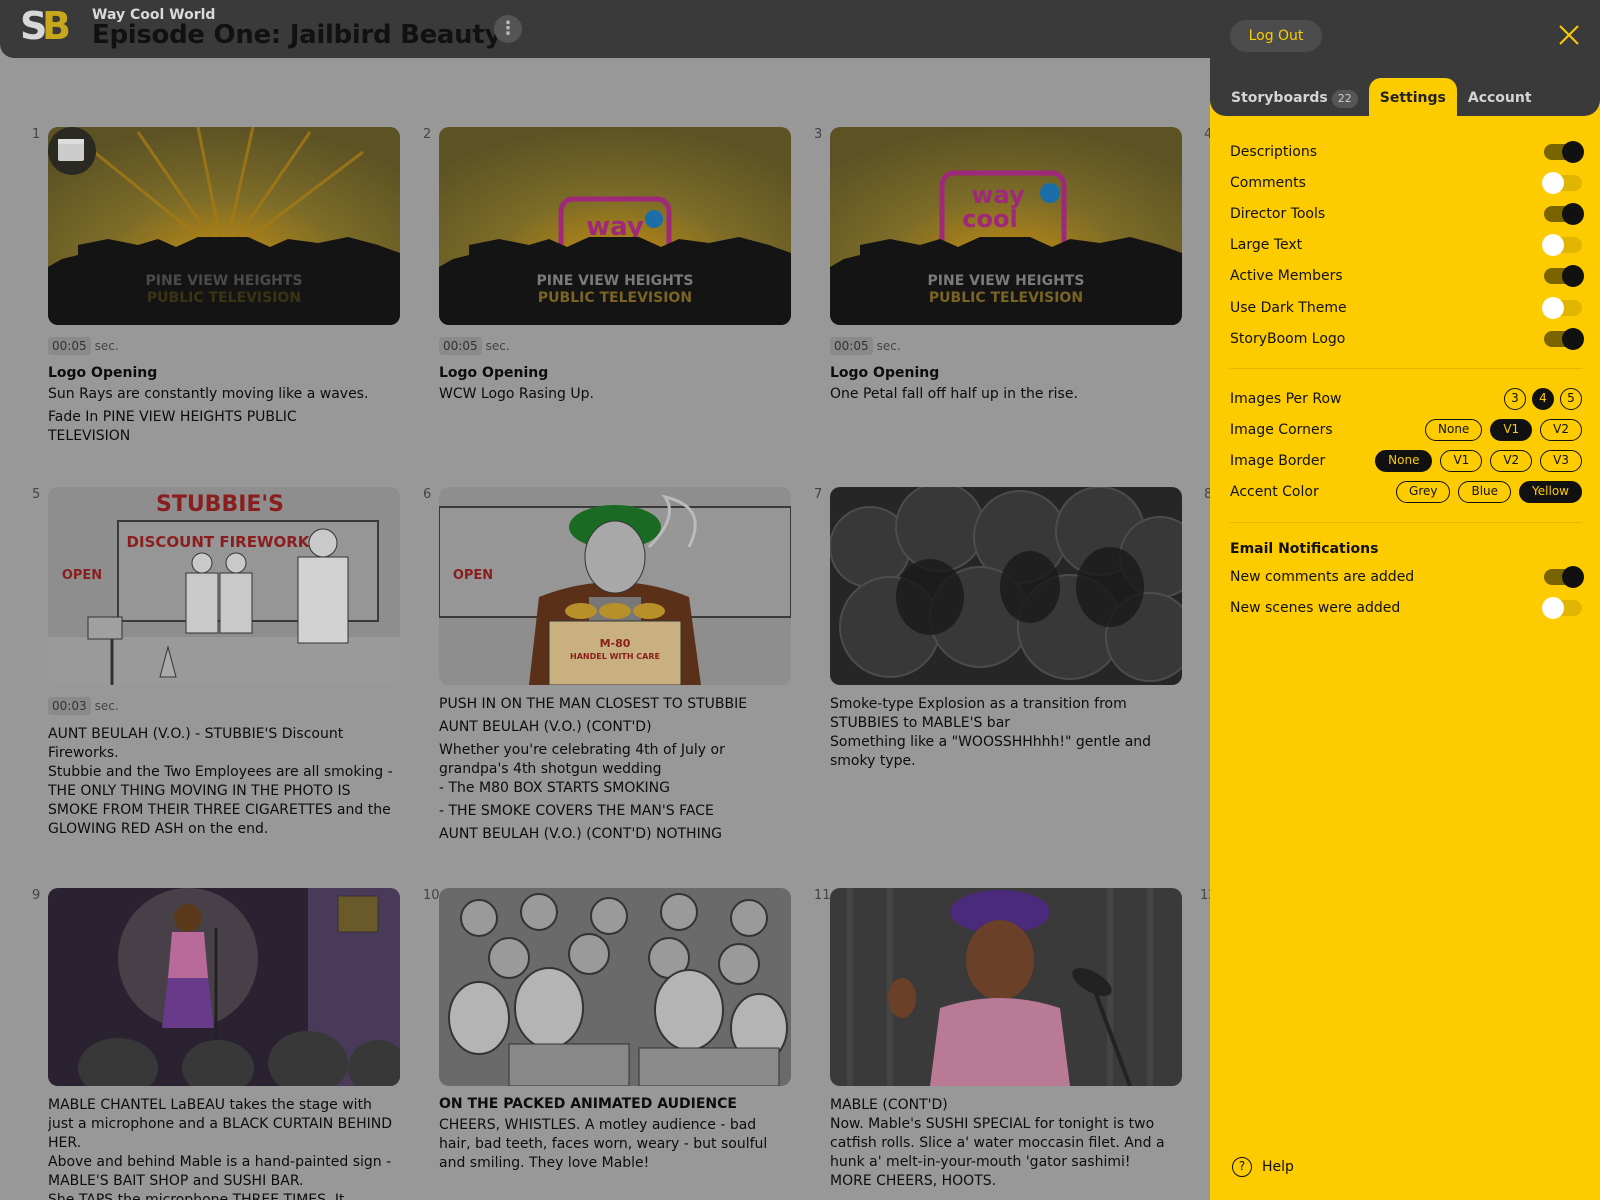  I want to click on storyboards-count-badge: 22, so click(1344, 99).